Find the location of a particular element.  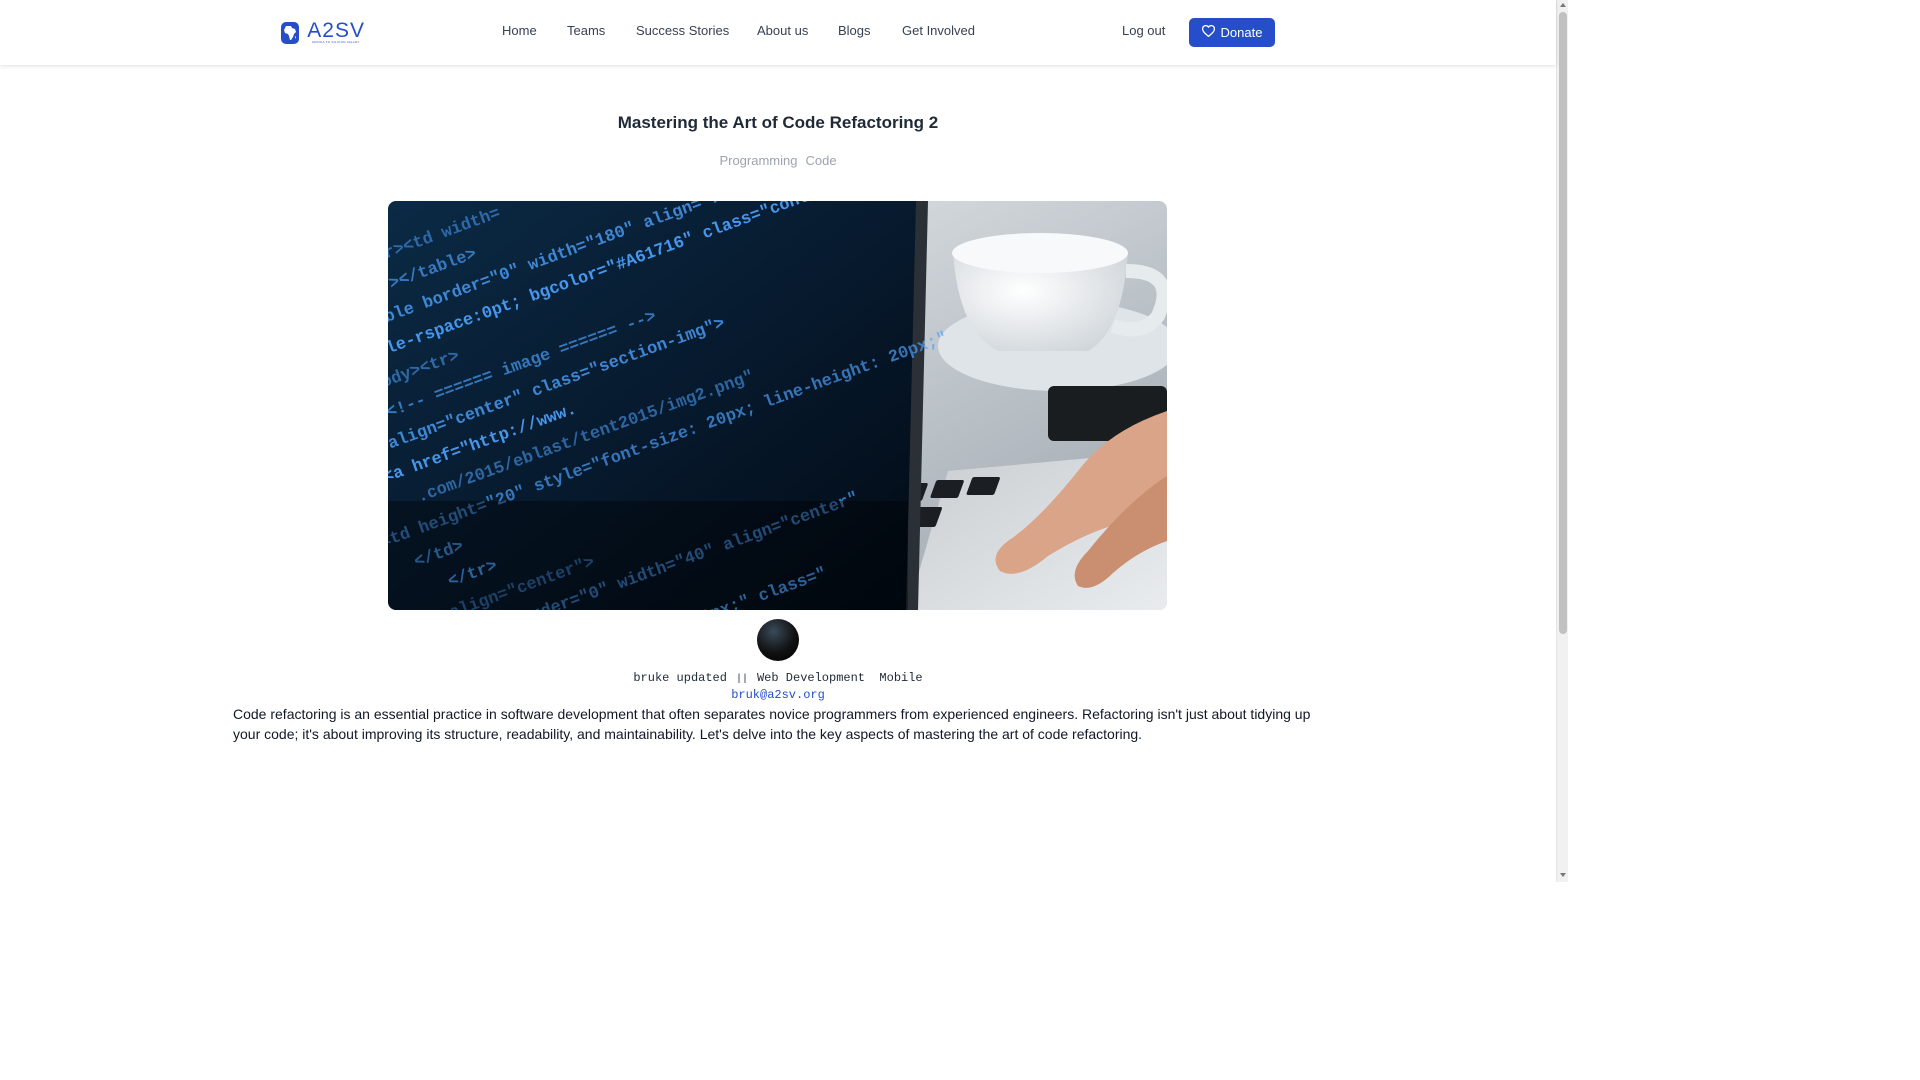

nav-teams-link: Teams is located at coordinates (586, 30).